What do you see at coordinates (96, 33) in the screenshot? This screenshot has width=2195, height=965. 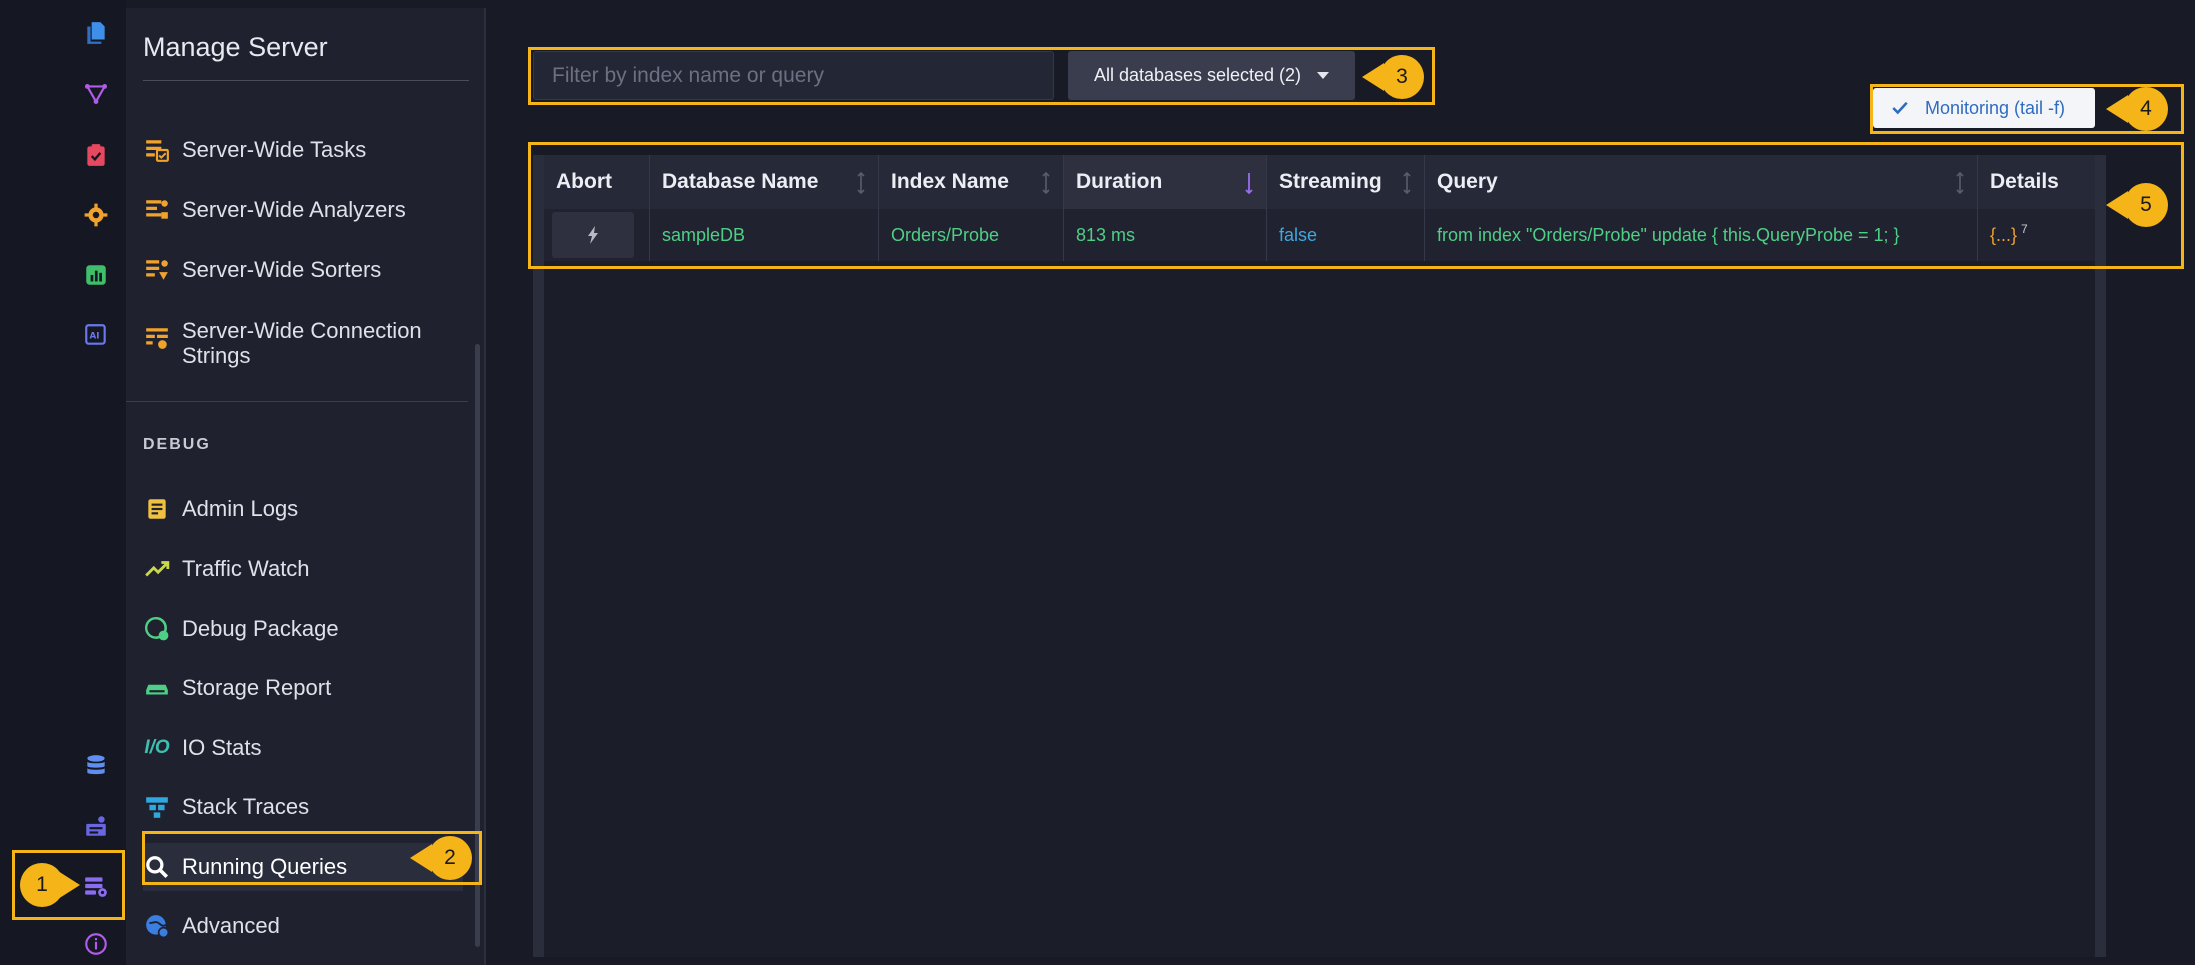 I see `documents-icon` at bounding box center [96, 33].